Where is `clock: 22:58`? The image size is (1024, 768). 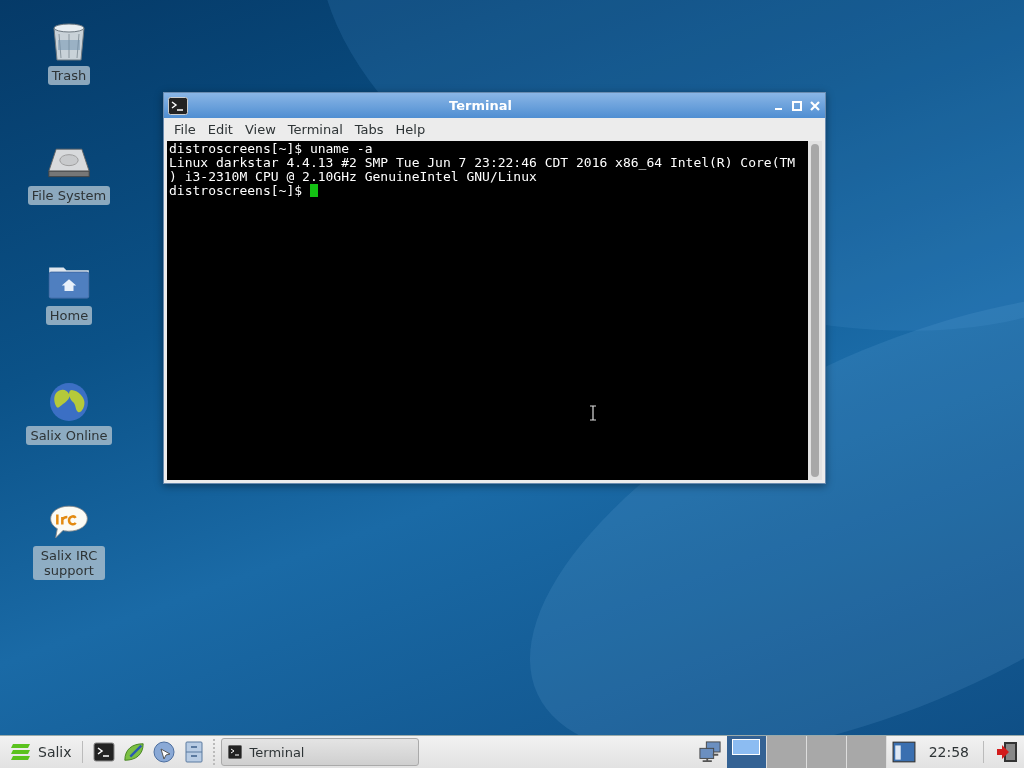
clock: 22:58 is located at coordinates (948, 752).